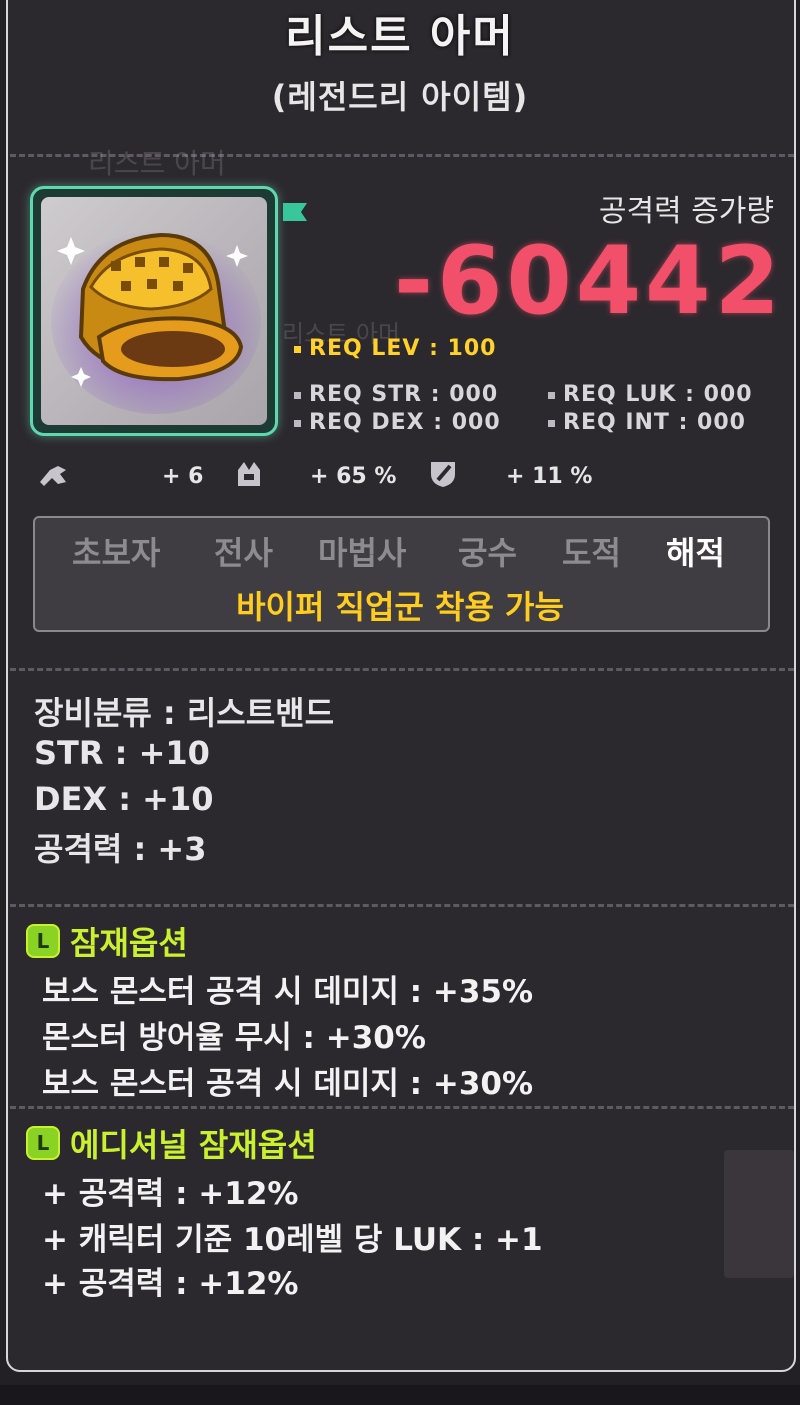 The image size is (800, 1405). I want to click on job-archer: 궁수, so click(487, 553).